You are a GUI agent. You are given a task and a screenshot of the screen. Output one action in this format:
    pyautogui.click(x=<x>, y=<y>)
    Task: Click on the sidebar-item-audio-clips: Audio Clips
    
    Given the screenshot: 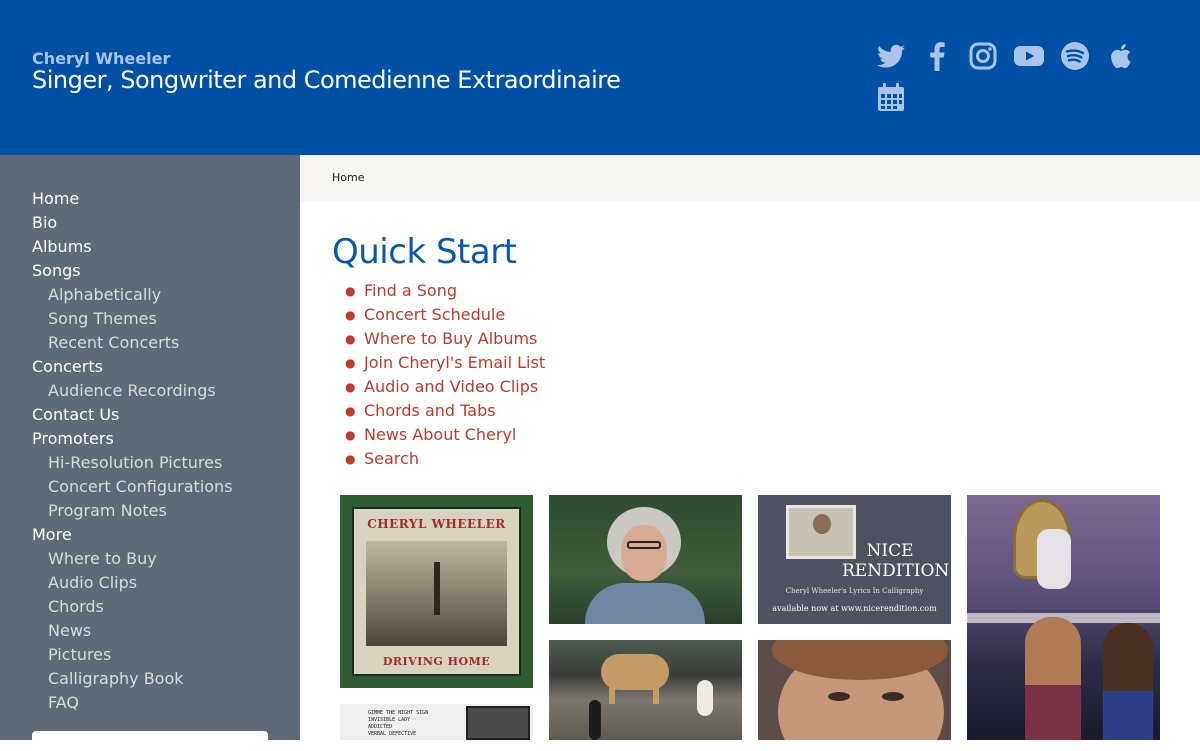 What is the action you would take?
    pyautogui.click(x=132, y=583)
    